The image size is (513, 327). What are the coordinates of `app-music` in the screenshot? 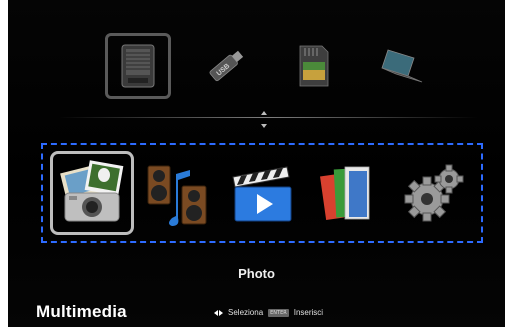 It's located at (177, 193).